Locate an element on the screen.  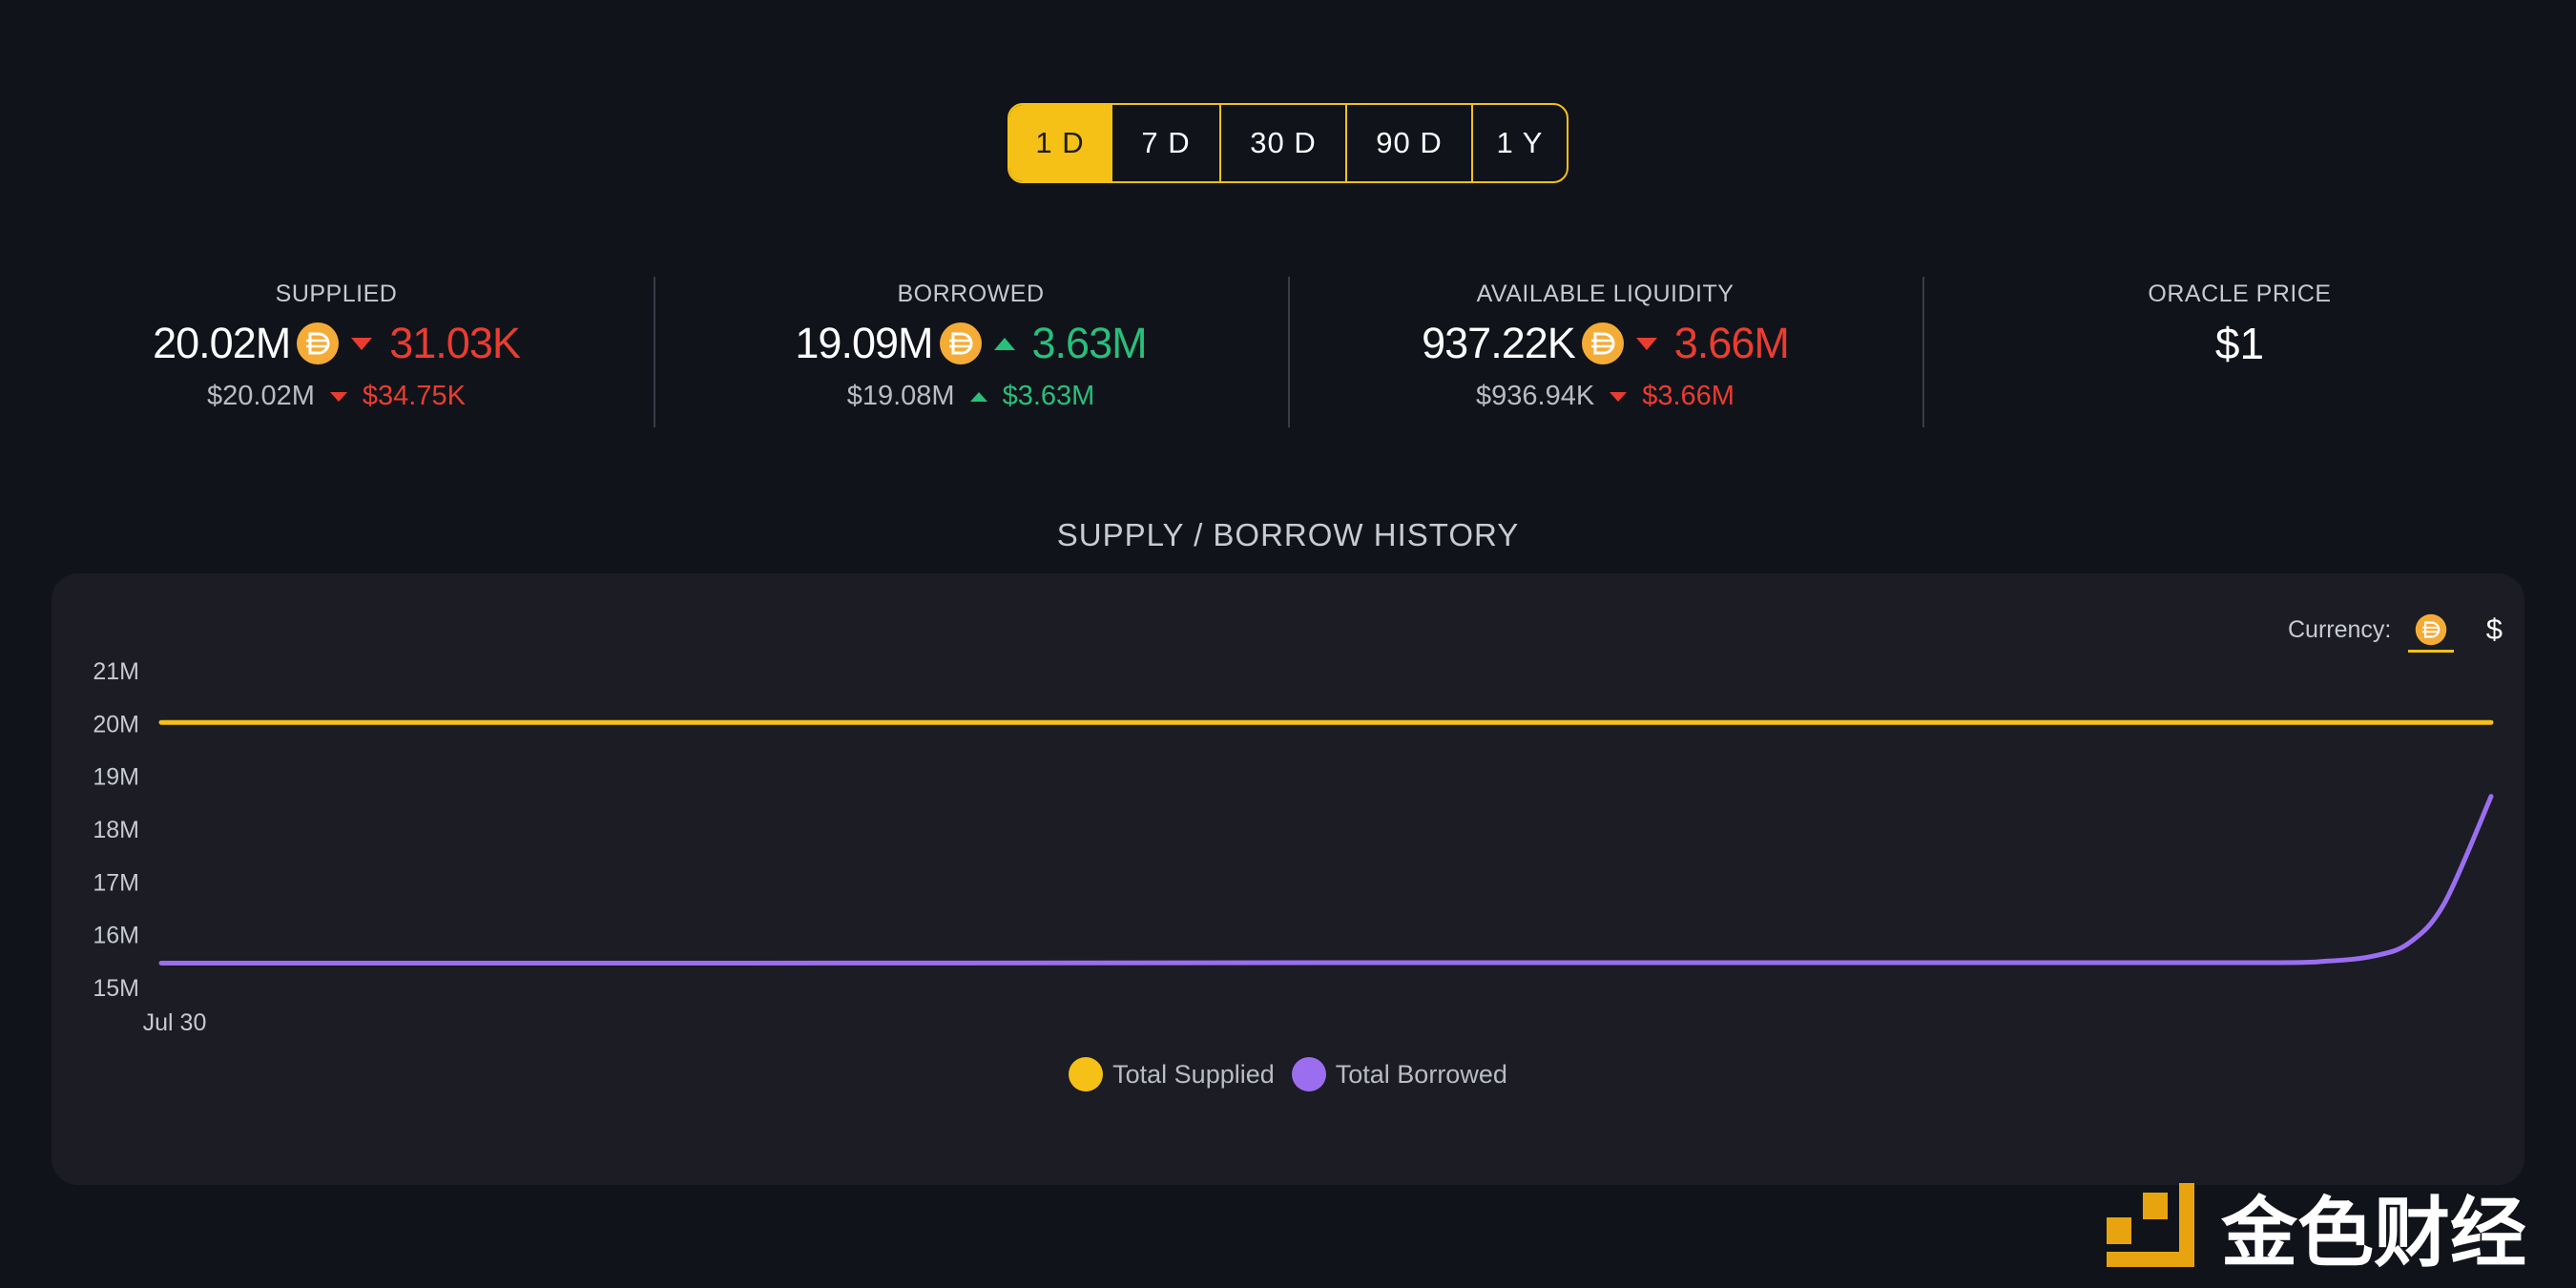
stat-value: $1 is located at coordinates (2239, 343).